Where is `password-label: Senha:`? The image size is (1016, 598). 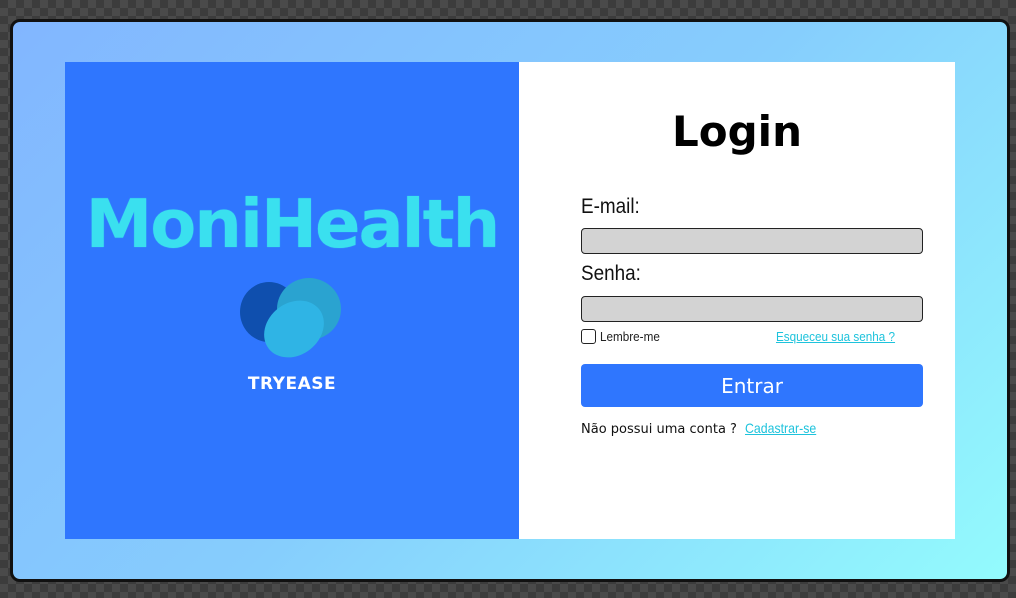 password-label: Senha: is located at coordinates (611, 273).